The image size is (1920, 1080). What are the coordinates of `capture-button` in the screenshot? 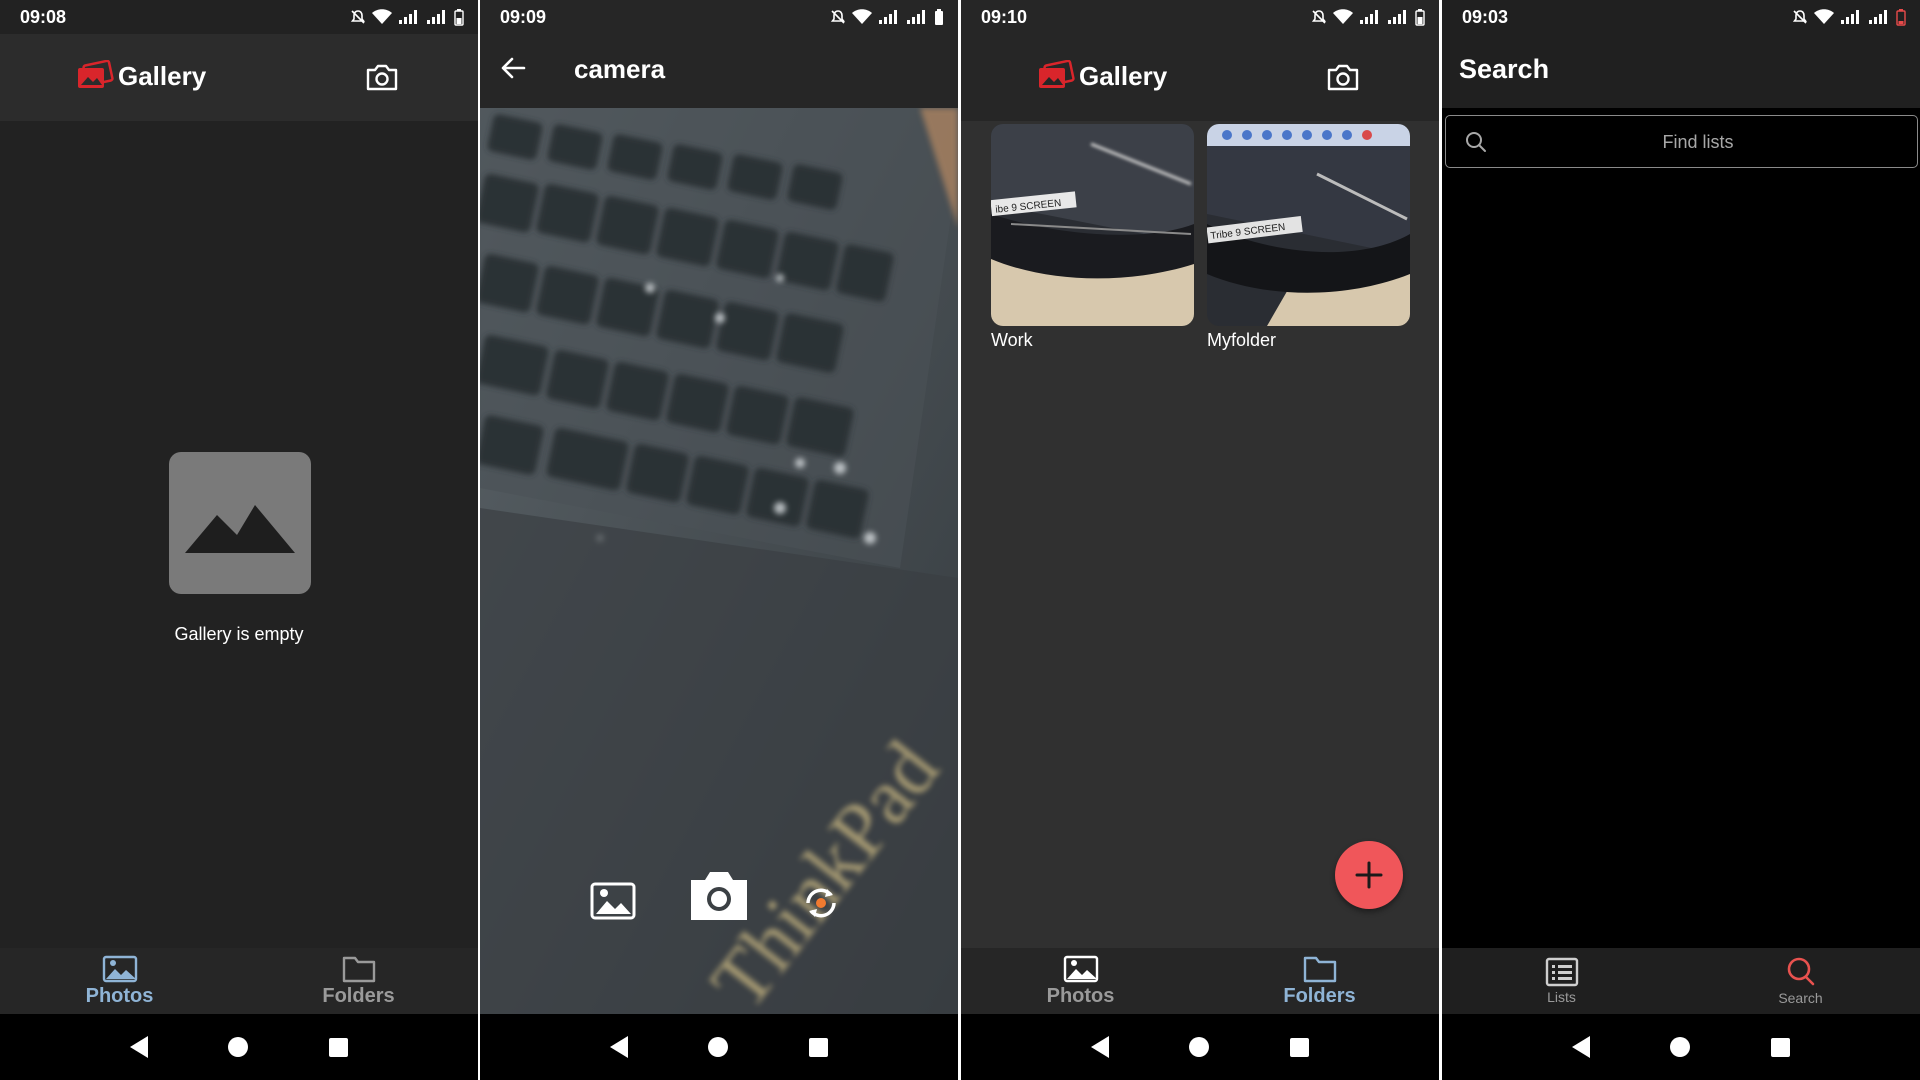 It's located at (719, 898).